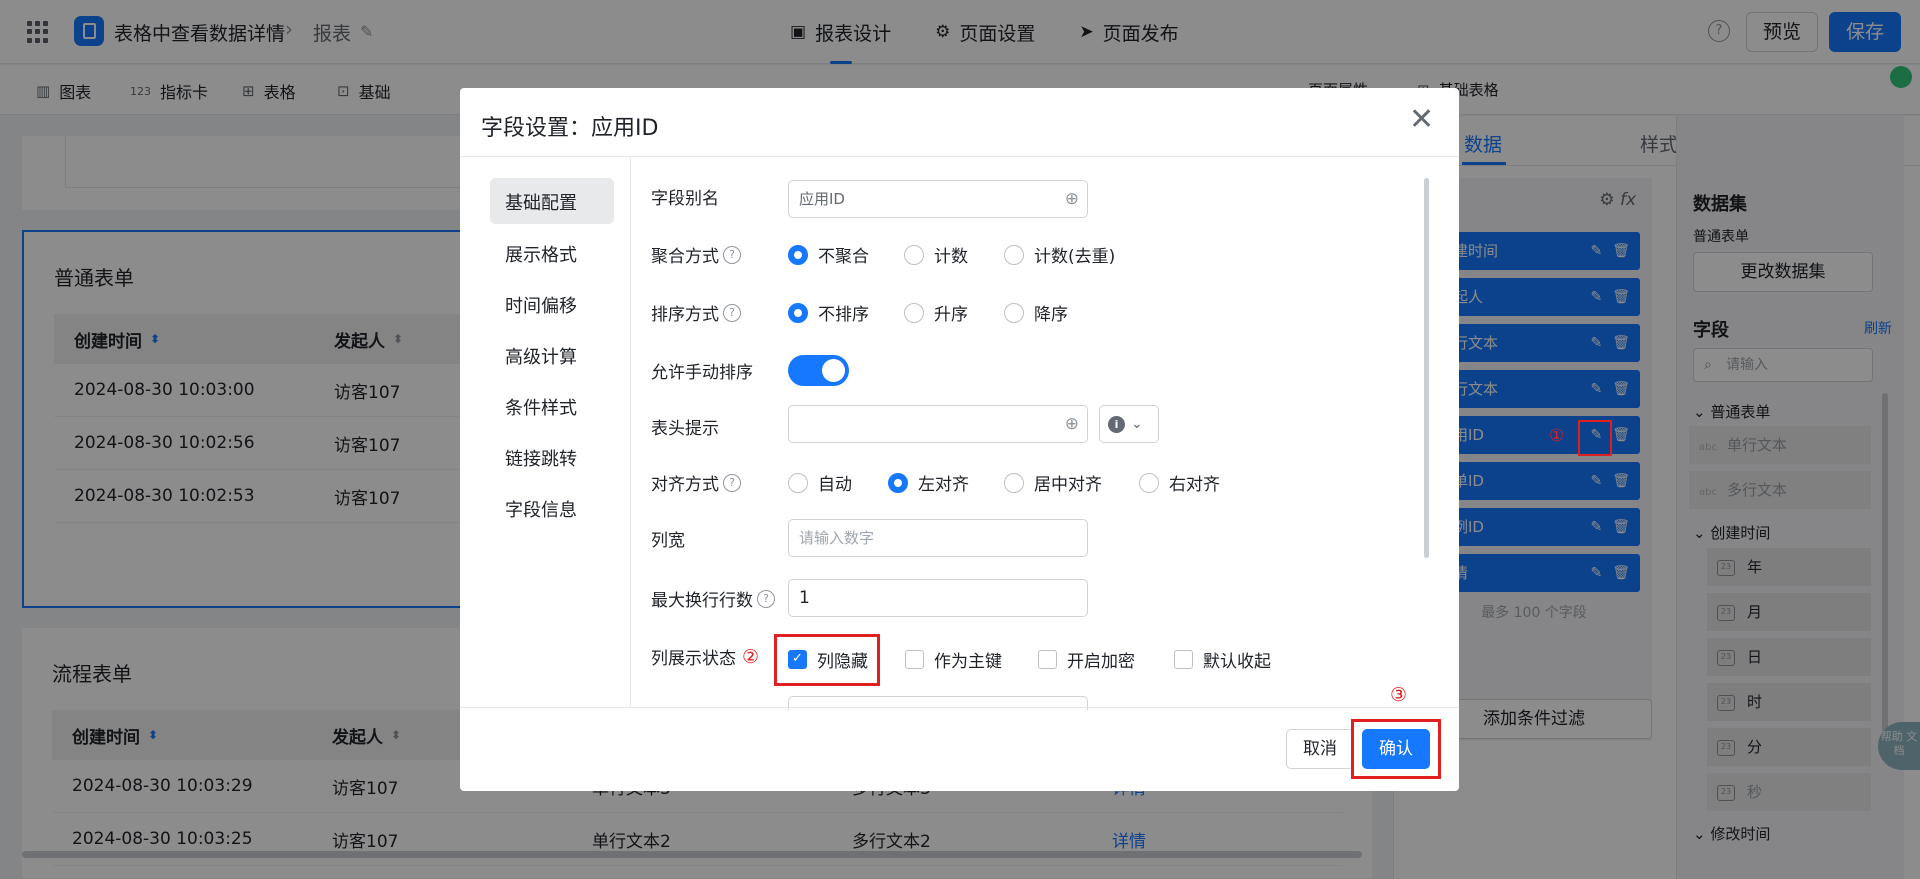  What do you see at coordinates (541, 407) in the screenshot?
I see `nav-condition-style: 条件样式` at bounding box center [541, 407].